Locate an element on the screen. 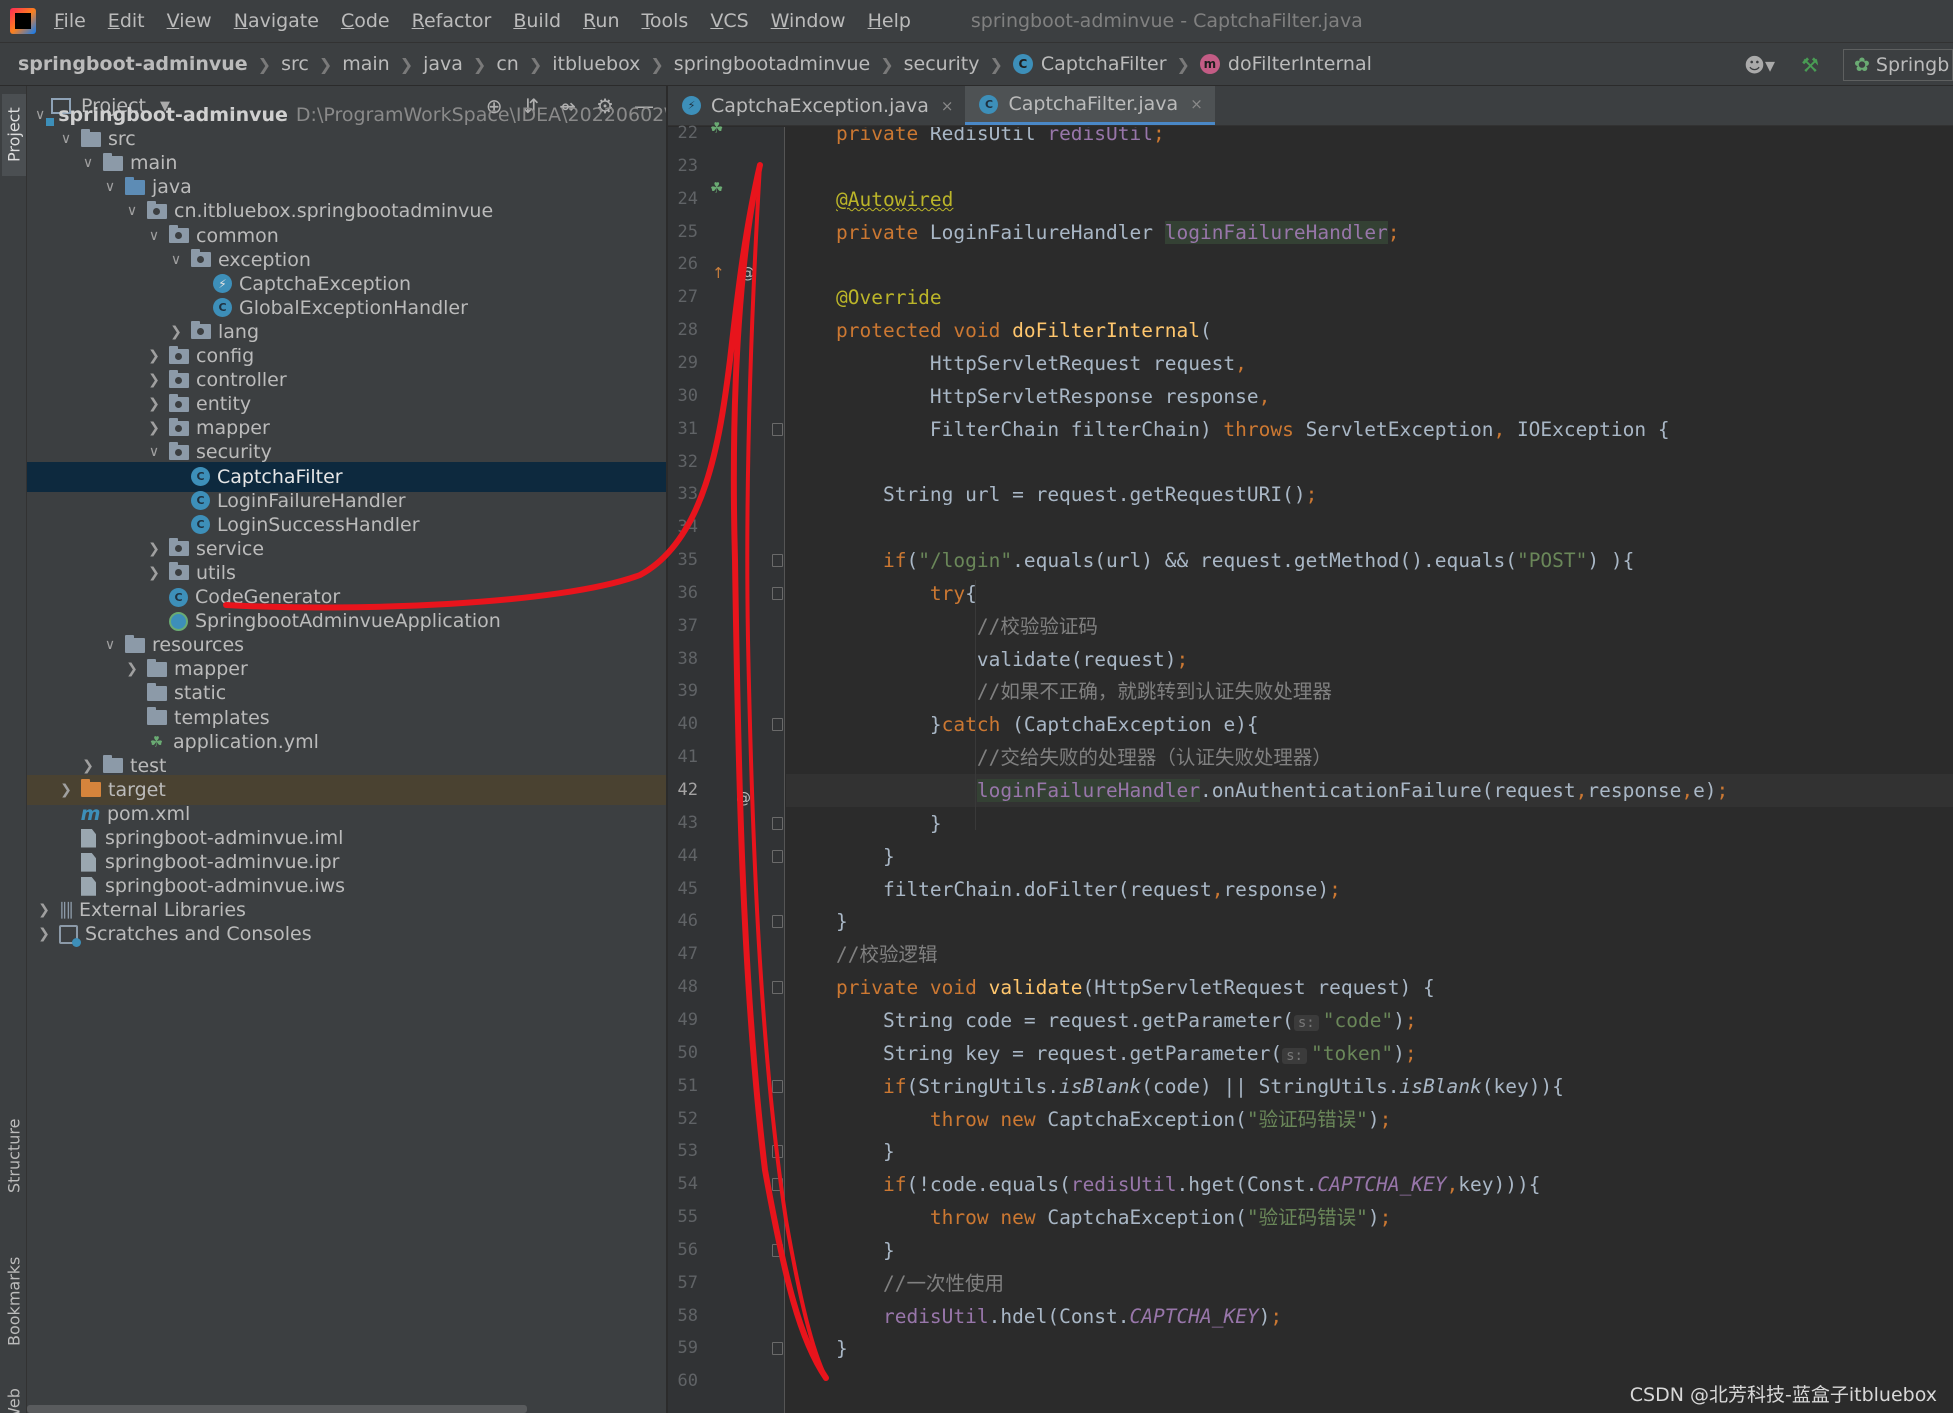 The width and height of the screenshot is (1953, 1413). breadcrumb-item: cn is located at coordinates (507, 64).